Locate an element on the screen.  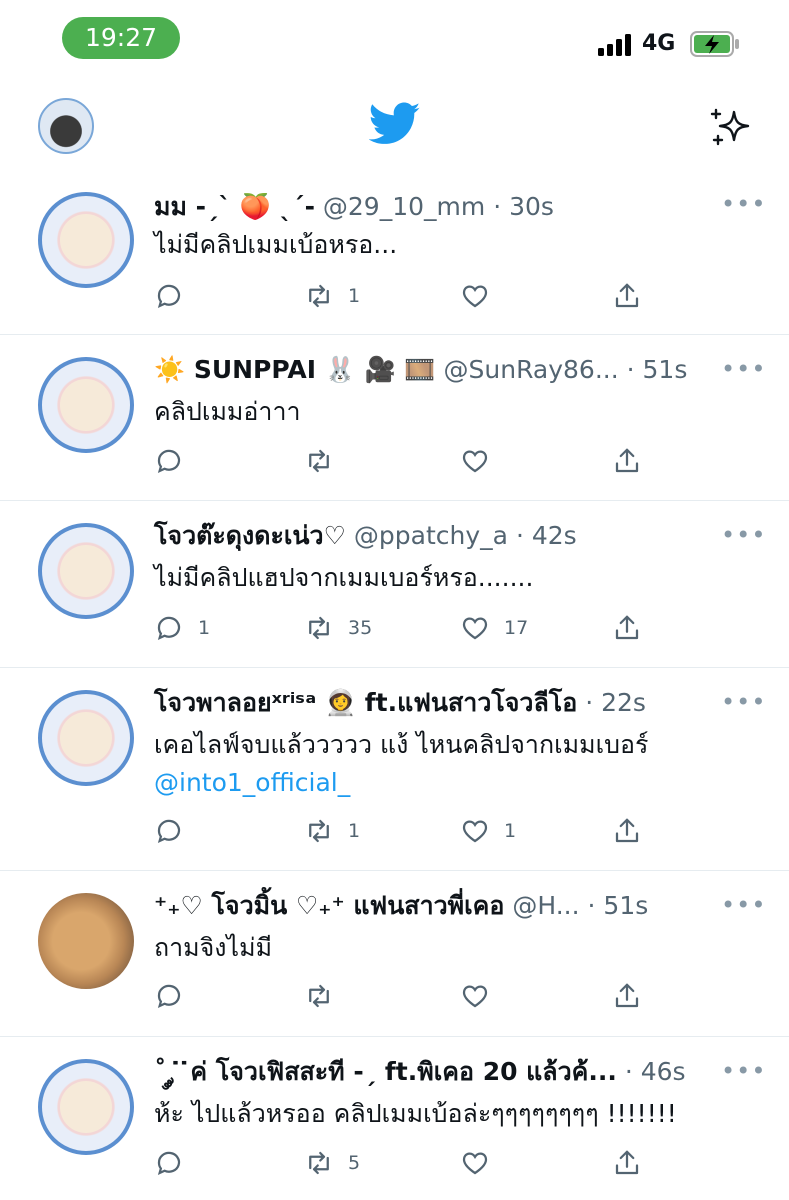
display-name: ⁺₊♡ โจวมิ้น ♡₊⁺ แฟนสาวพี่เคอ is located at coordinates (329, 905).